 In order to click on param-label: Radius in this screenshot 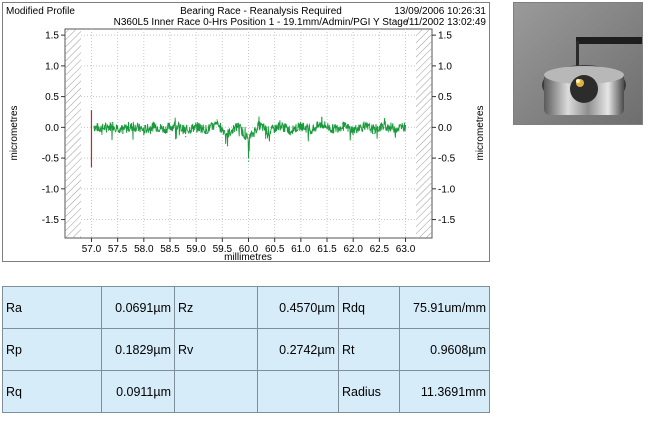, I will do `click(369, 391)`.